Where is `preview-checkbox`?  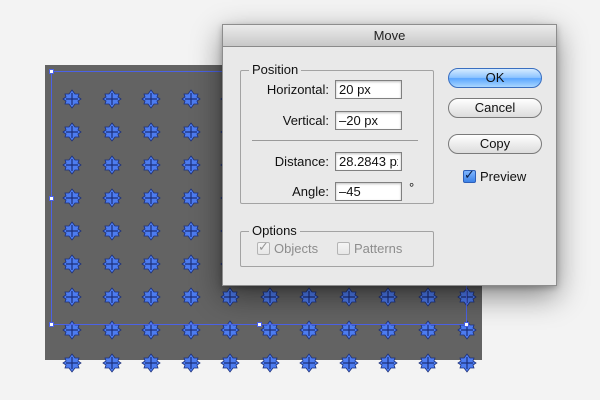
preview-checkbox is located at coordinates (469, 175).